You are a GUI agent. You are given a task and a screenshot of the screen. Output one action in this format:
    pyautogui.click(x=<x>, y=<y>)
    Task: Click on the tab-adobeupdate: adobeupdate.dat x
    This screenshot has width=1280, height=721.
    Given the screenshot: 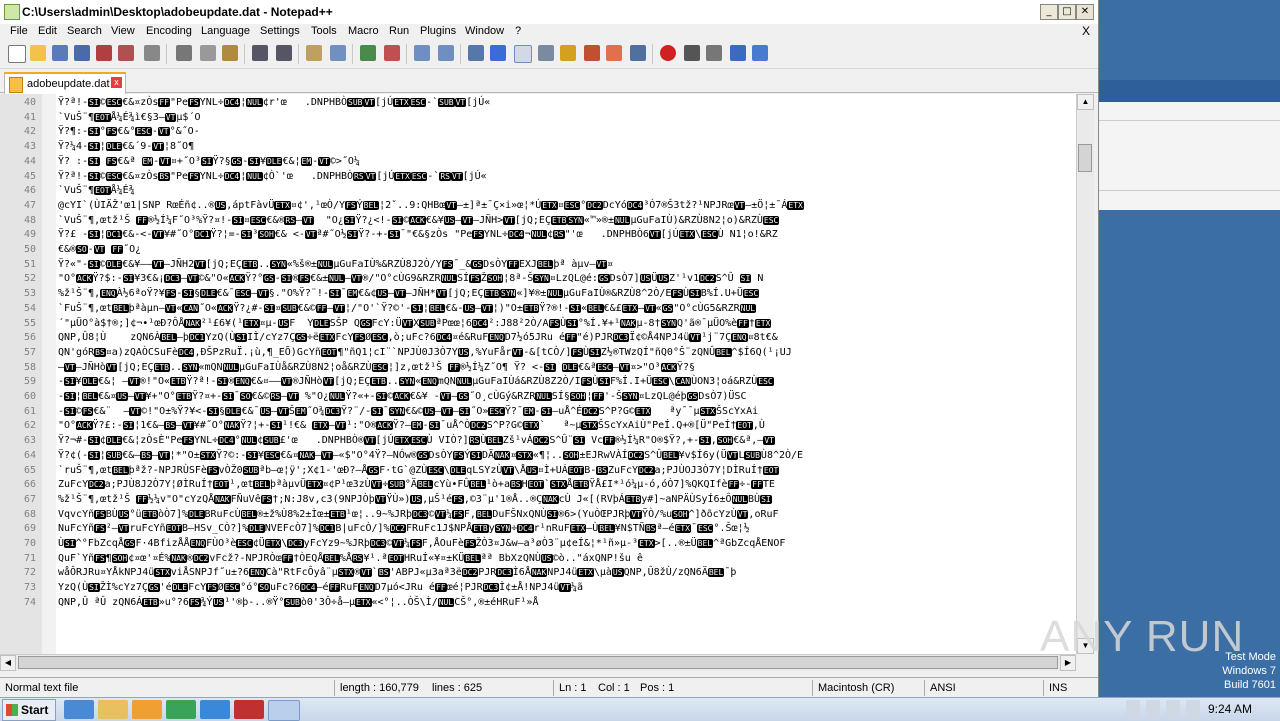 What is the action you would take?
    pyautogui.click(x=65, y=83)
    